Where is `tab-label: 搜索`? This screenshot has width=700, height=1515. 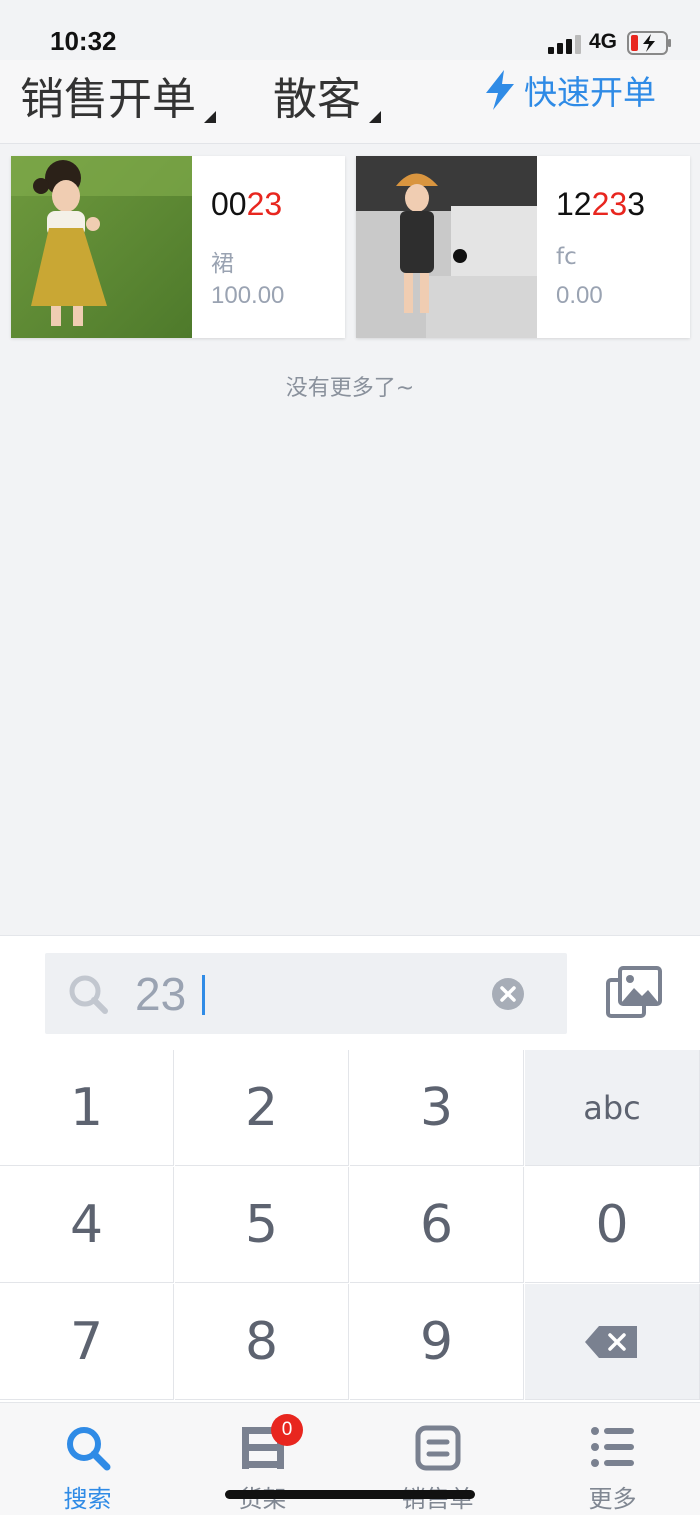
tab-label: 搜索 is located at coordinates (87, 1499).